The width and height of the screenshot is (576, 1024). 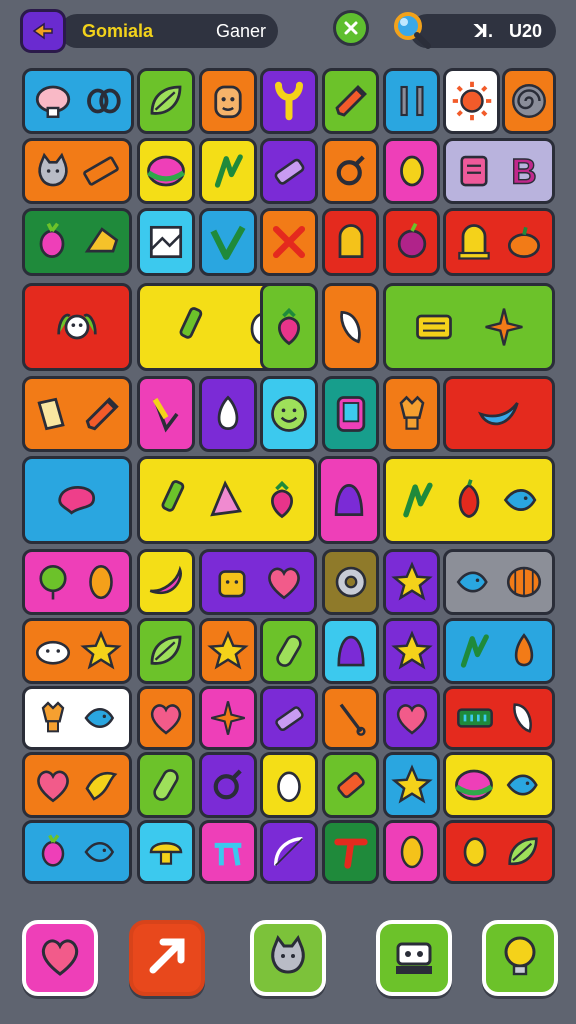 What do you see at coordinates (499, 582) in the screenshot?
I see `tile-fish` at bounding box center [499, 582].